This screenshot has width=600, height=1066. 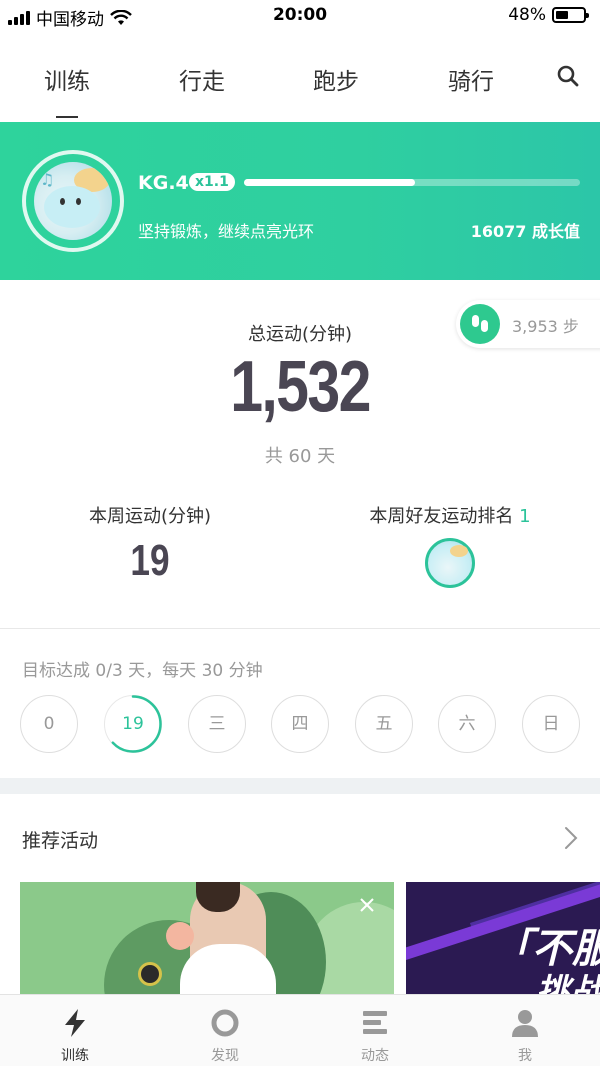 I want to click on day-circle: 0, so click(x=49, y=724).